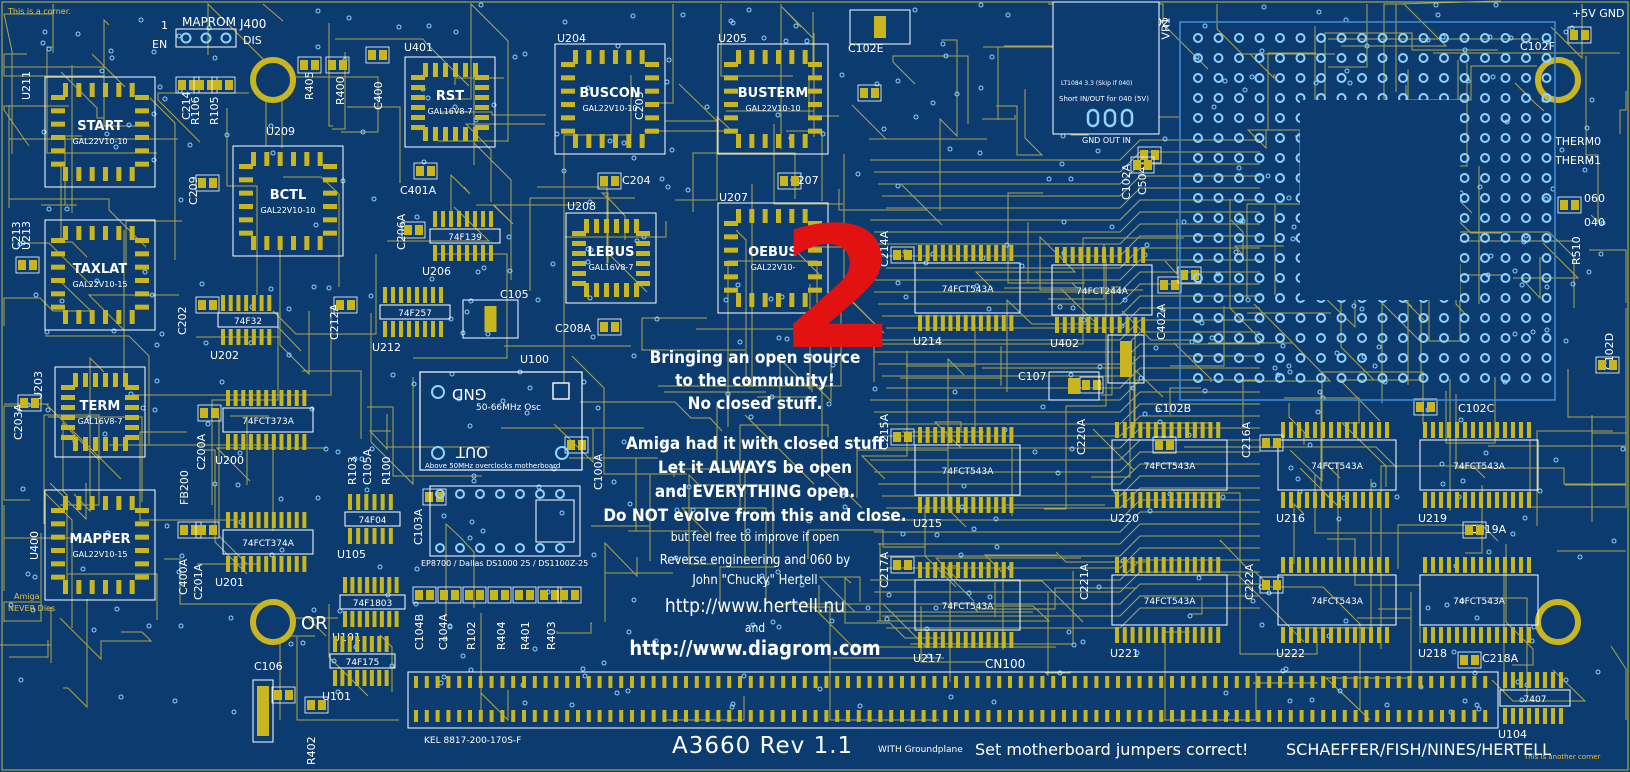  I want to click on ref-designator: THERM1, so click(1577, 160).